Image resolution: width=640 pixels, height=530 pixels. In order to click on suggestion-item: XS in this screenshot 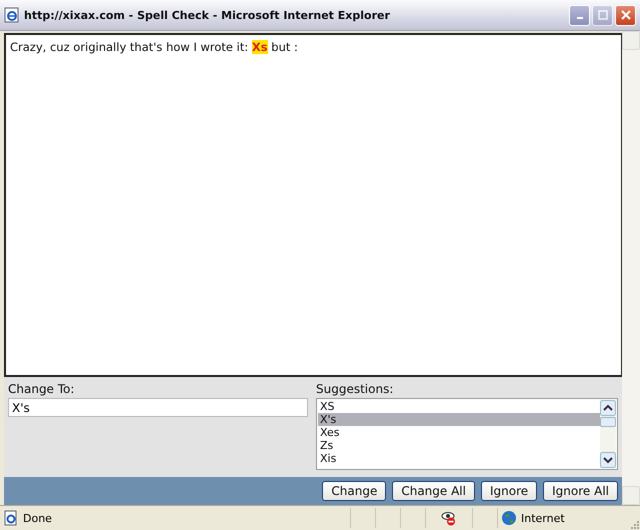, I will do `click(459, 406)`.